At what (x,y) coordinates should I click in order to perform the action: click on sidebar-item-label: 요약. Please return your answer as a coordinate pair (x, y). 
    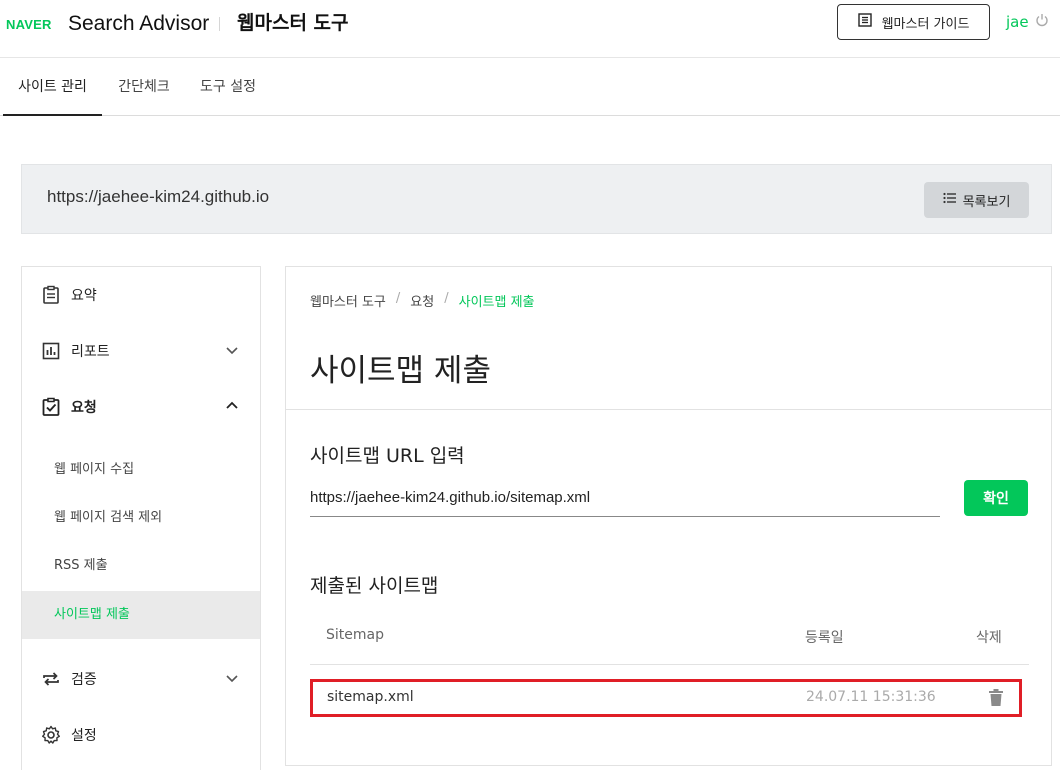
    Looking at the image, I should click on (84, 296).